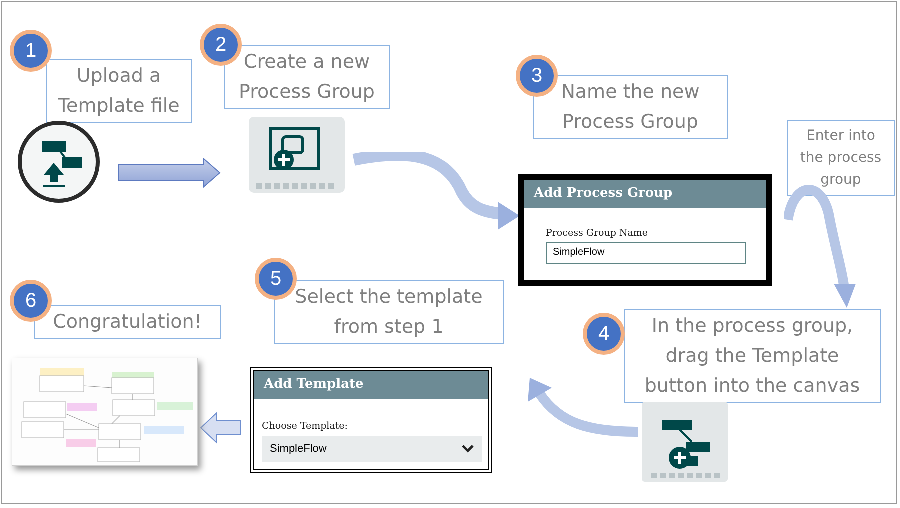  What do you see at coordinates (645, 194) in the screenshot?
I see `dialog-title: Add Process Group` at bounding box center [645, 194].